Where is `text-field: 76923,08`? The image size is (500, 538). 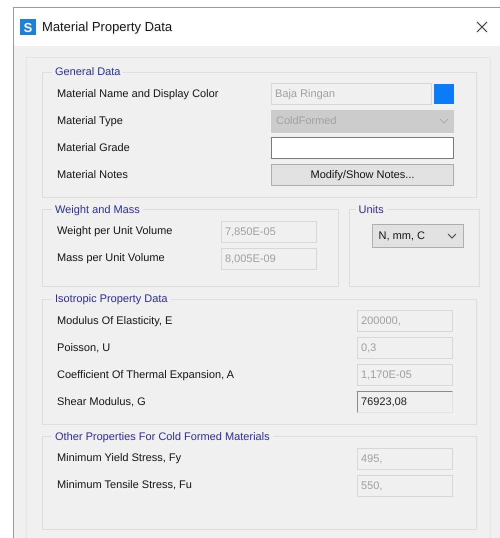 text-field: 76923,08 is located at coordinates (405, 402).